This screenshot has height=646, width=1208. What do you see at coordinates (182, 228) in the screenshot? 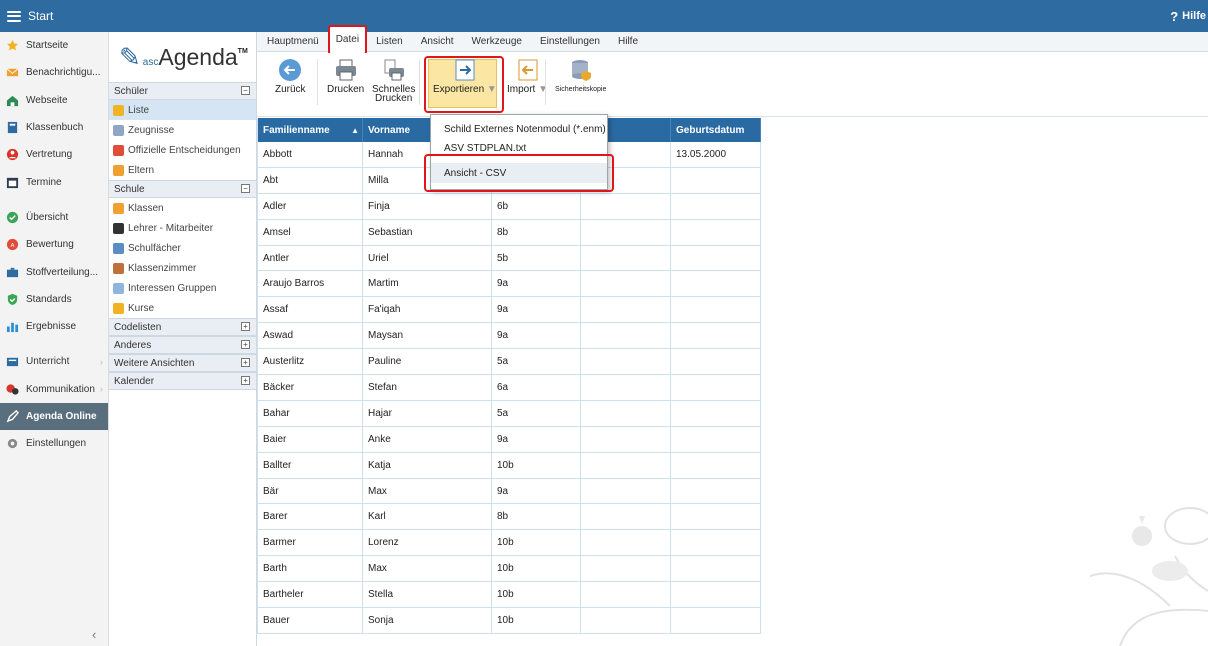
I see `sidebar-item: Lehrer - Mitarbeiter` at bounding box center [182, 228].